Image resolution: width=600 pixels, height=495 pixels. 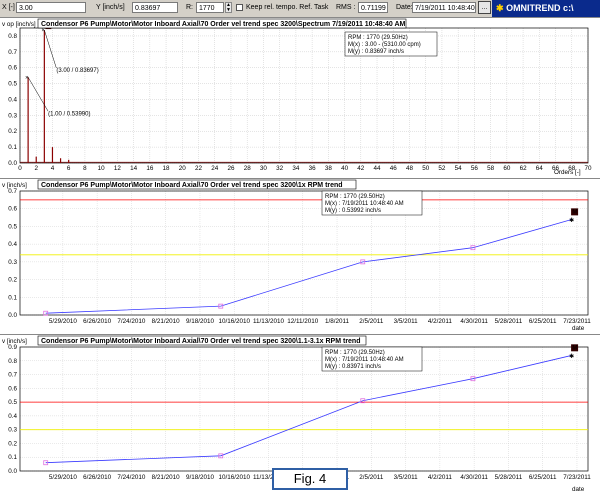 I want to click on t1-x-tick: 1/8/2011, so click(x=337, y=321).